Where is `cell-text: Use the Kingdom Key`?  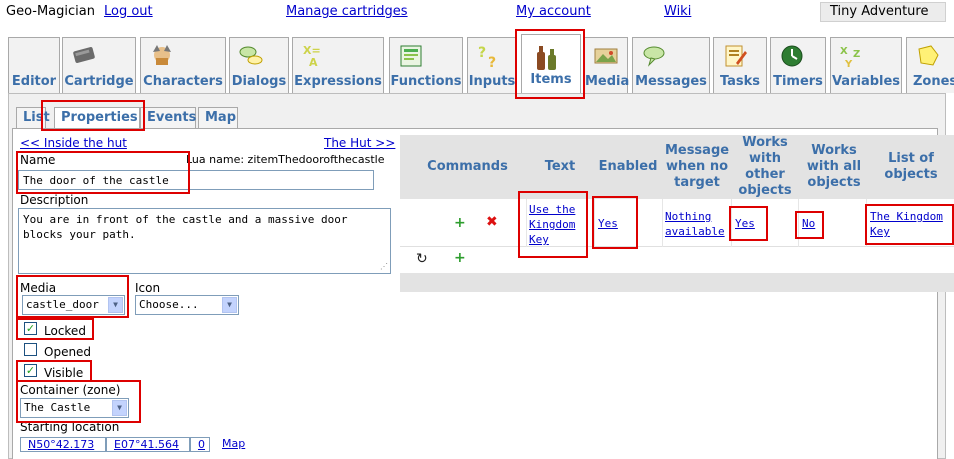
cell-text: Use the Kingdom Key is located at coordinates (559, 224).